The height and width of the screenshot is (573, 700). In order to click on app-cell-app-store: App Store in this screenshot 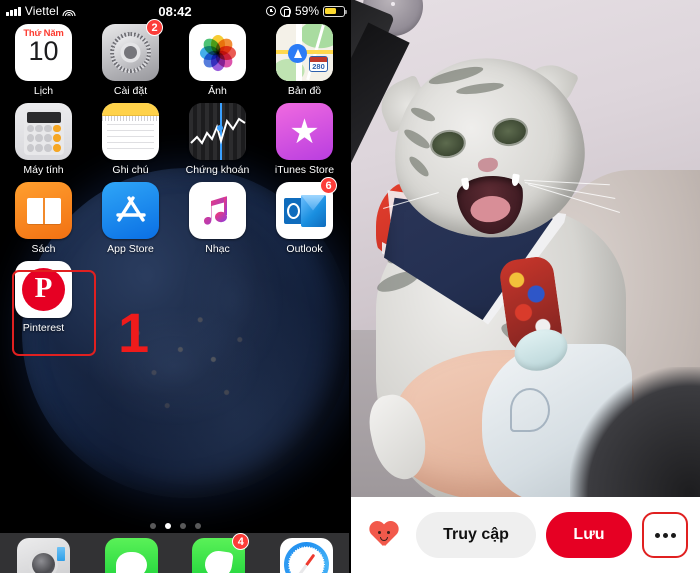, I will do `click(130, 218)`.